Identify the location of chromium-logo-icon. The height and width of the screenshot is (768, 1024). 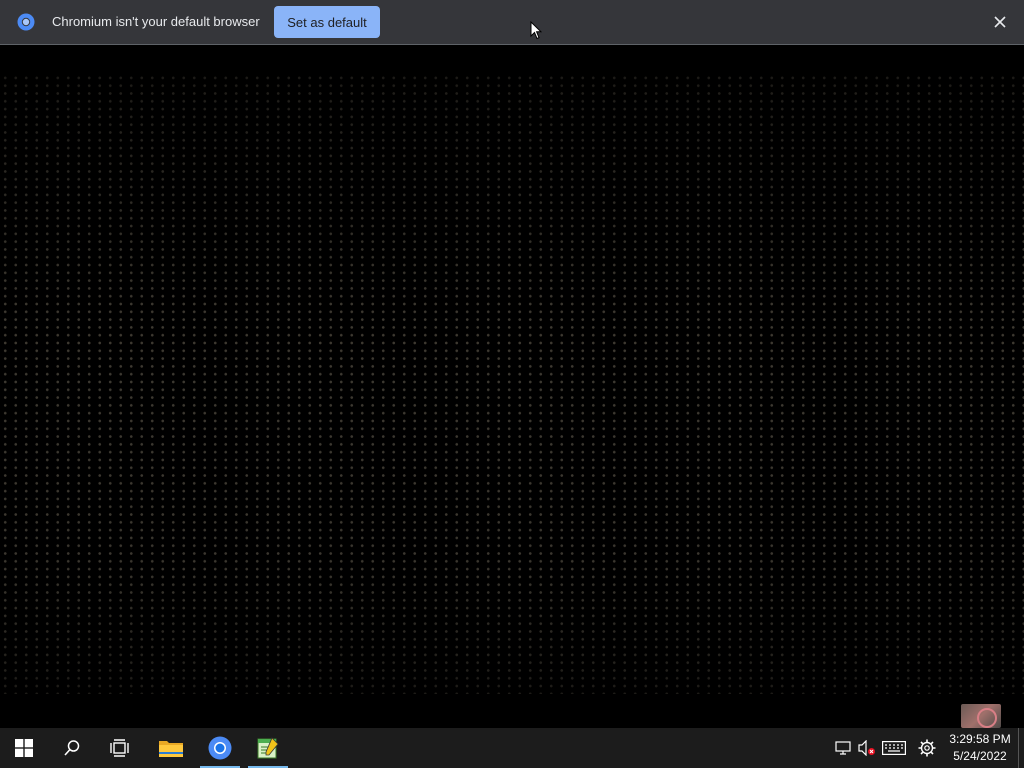
(26, 22).